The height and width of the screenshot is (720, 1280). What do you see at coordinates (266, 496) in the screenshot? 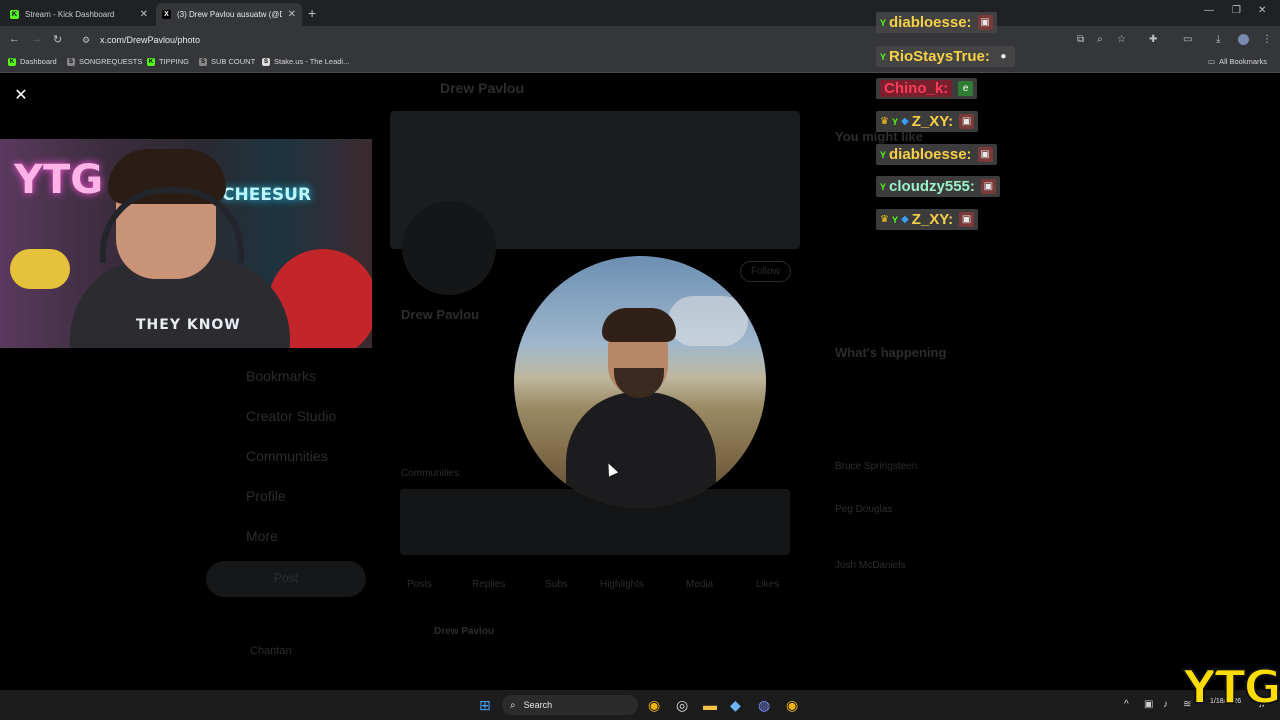
I see `nav-profile: Profile` at bounding box center [266, 496].